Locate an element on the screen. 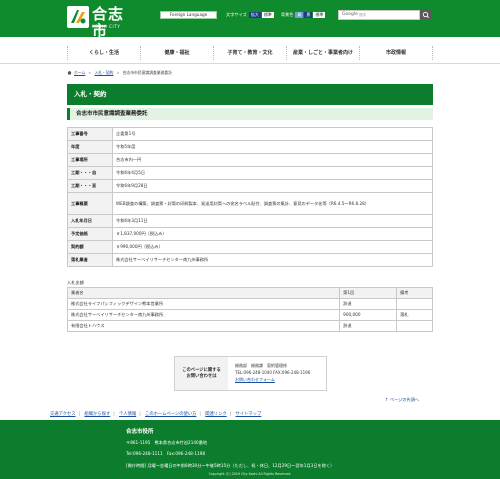 The width and height of the screenshot is (500, 479). page-top-link: ↑ ページの先頭へ is located at coordinates (402, 400).